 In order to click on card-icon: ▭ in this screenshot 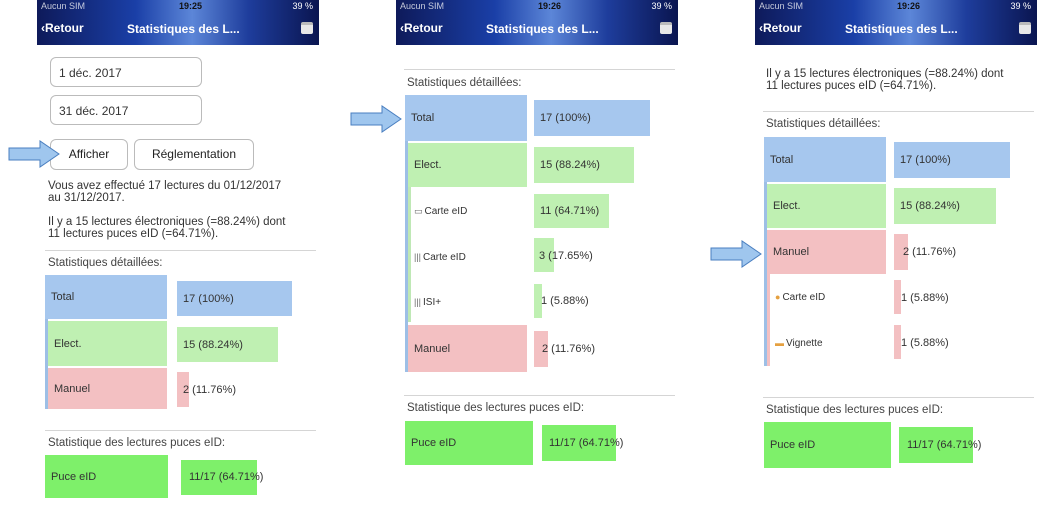, I will do `click(418, 211)`.